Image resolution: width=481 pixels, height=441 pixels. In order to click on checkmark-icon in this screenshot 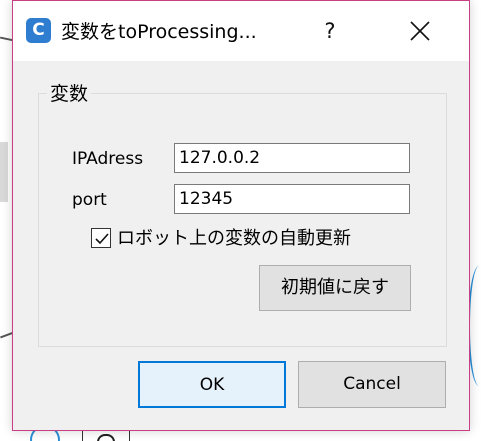, I will do `click(102, 239)`.